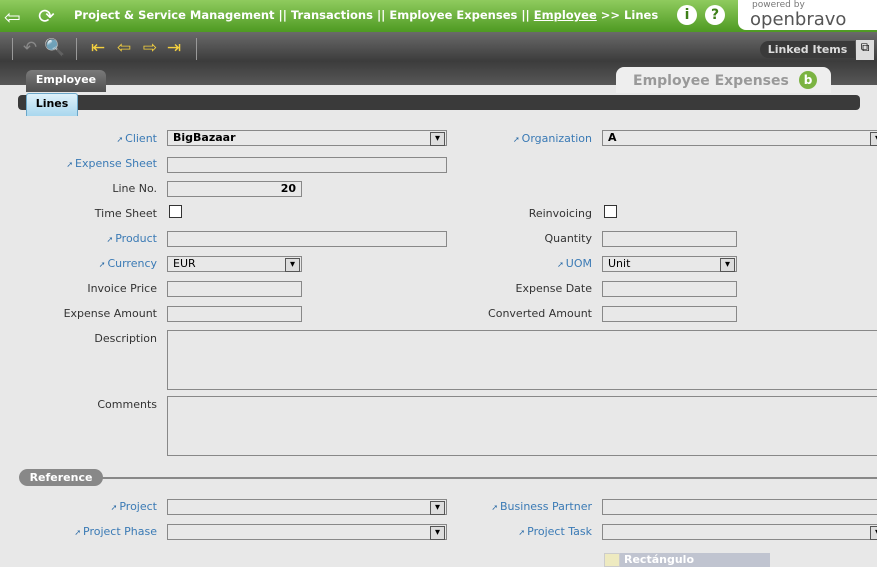  Describe the element at coordinates (128, 263) in the screenshot. I see `currency-label: Currency` at that location.